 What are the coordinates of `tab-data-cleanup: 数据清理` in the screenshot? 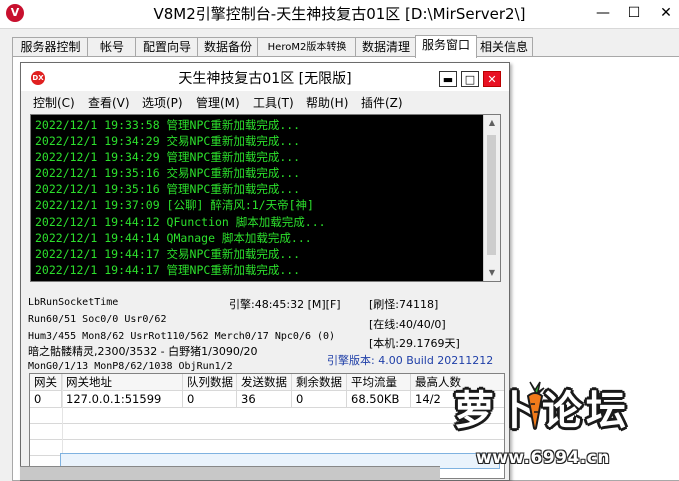 It's located at (386, 47).